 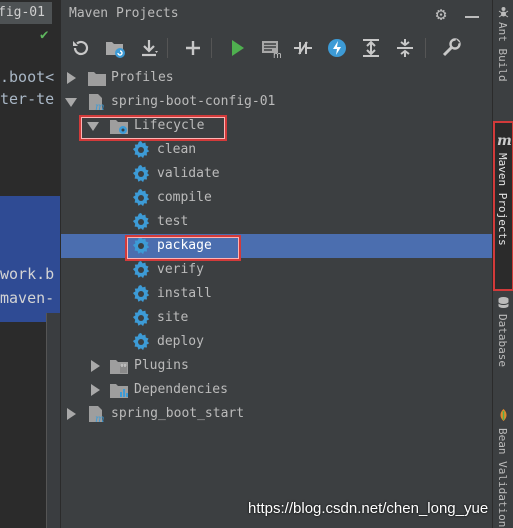 What do you see at coordinates (124, 13) in the screenshot?
I see `panel-title: Maven Projects` at bounding box center [124, 13].